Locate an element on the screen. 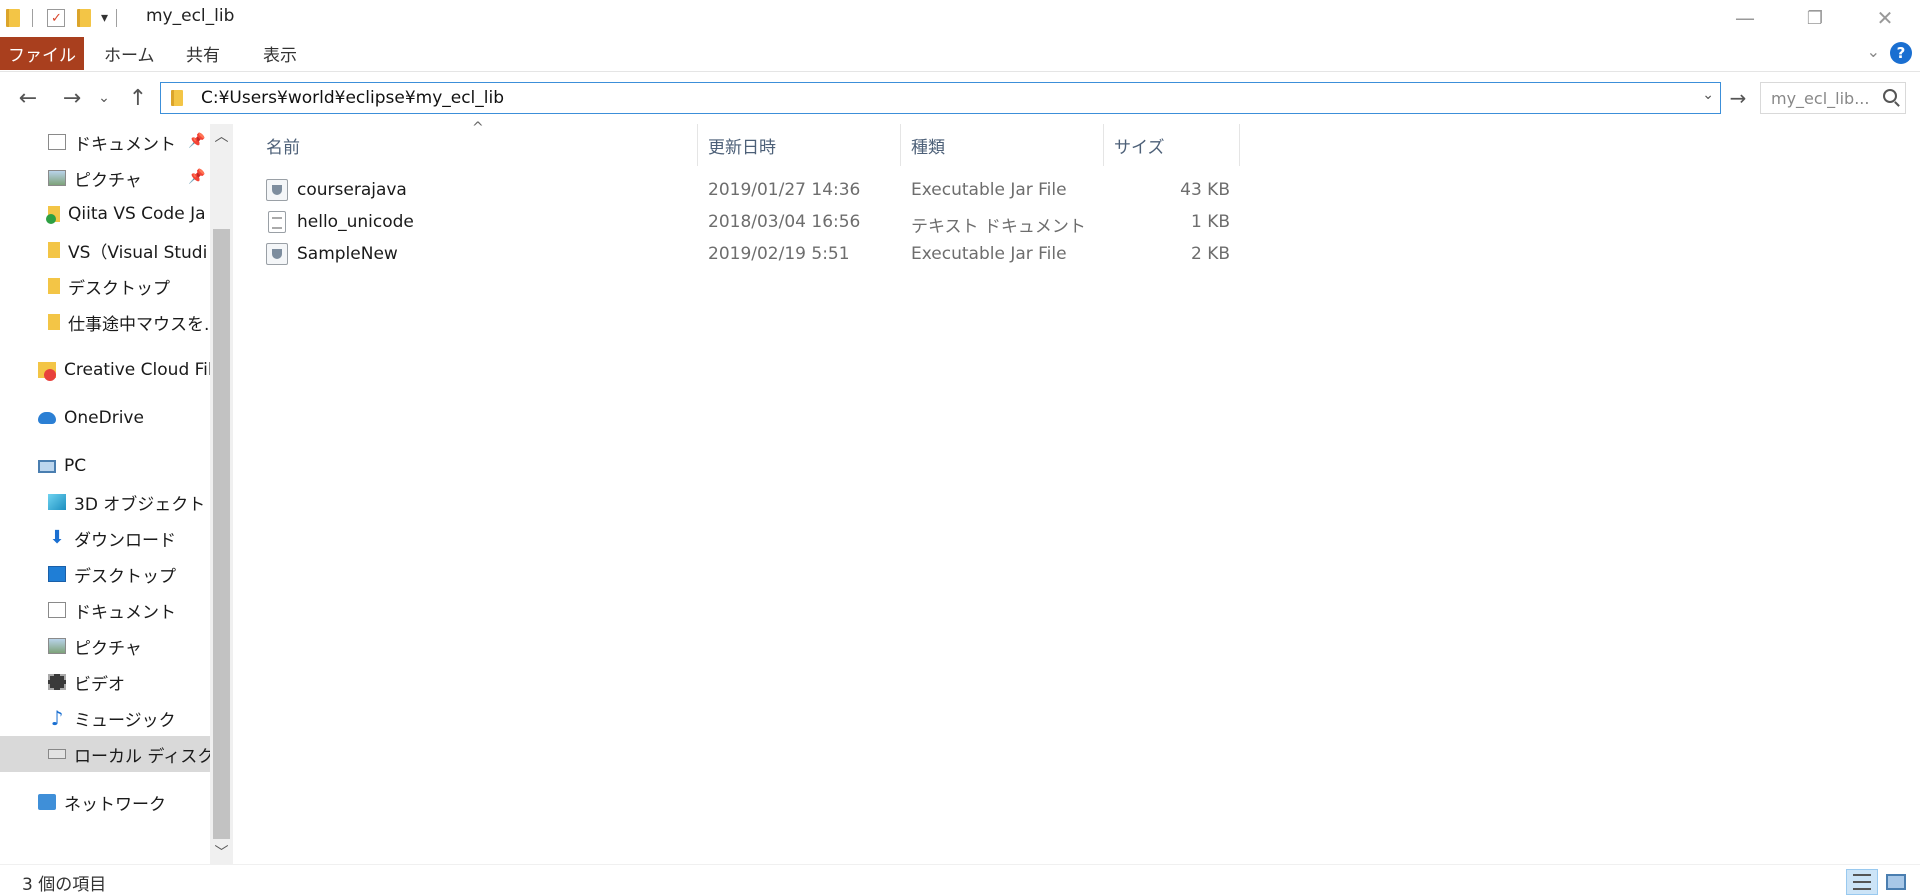  sidebar-item-3d-objects: 3D オブジェクト is located at coordinates (129, 502).